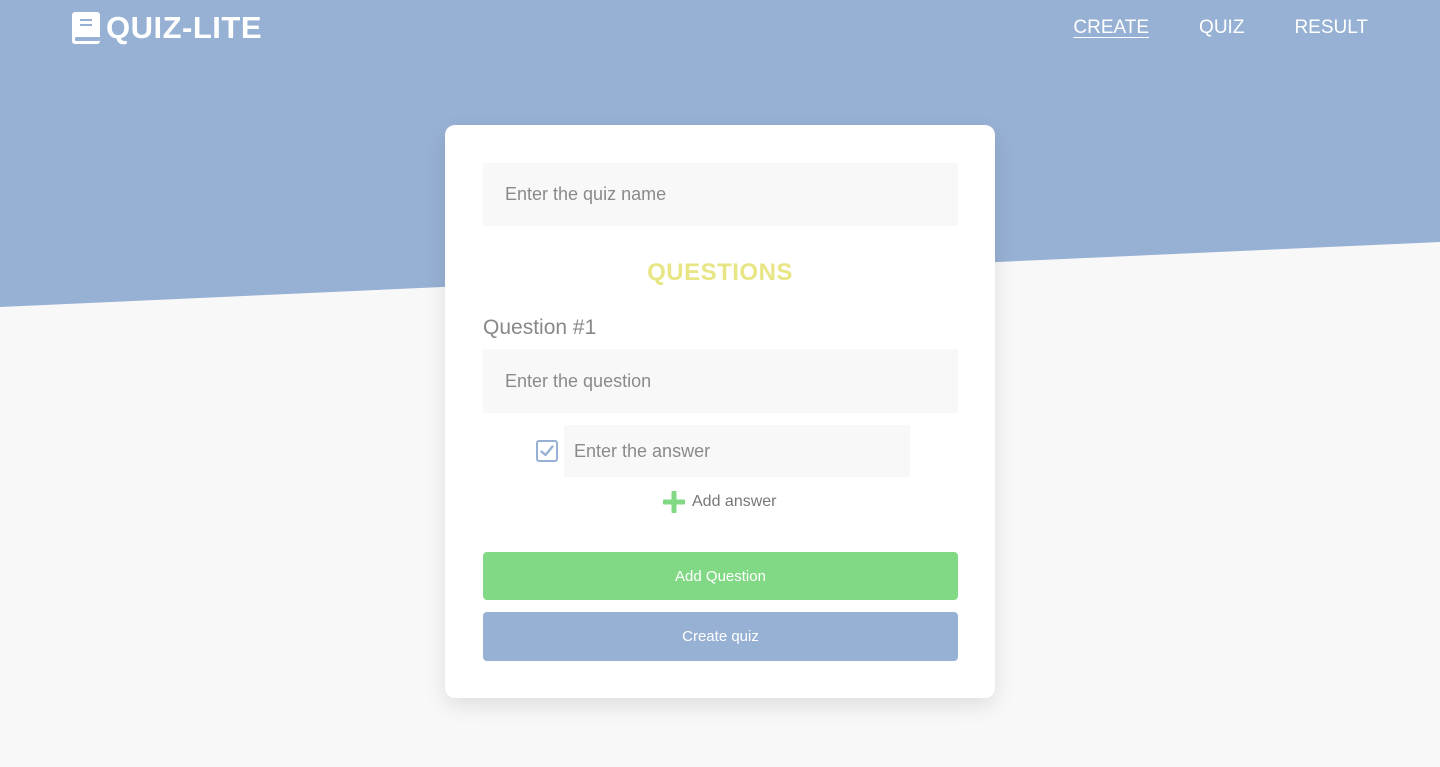 This screenshot has height=767, width=1440. I want to click on correct-answer-checkbox, so click(547, 451).